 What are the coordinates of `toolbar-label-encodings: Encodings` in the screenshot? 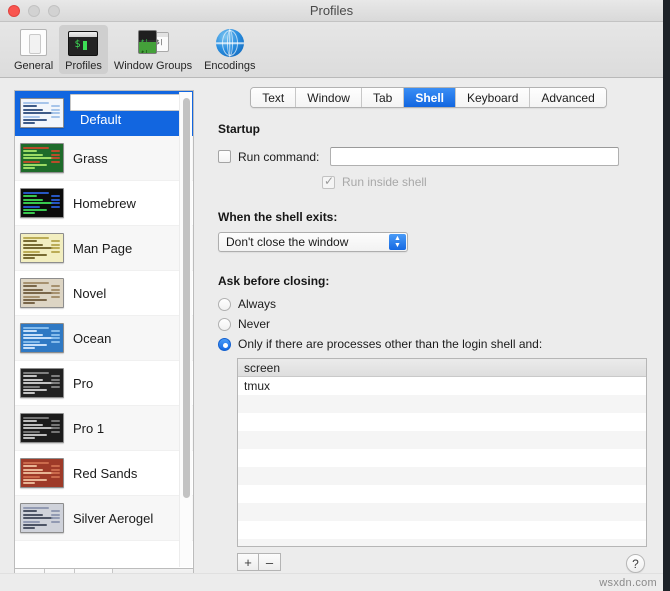 It's located at (230, 66).